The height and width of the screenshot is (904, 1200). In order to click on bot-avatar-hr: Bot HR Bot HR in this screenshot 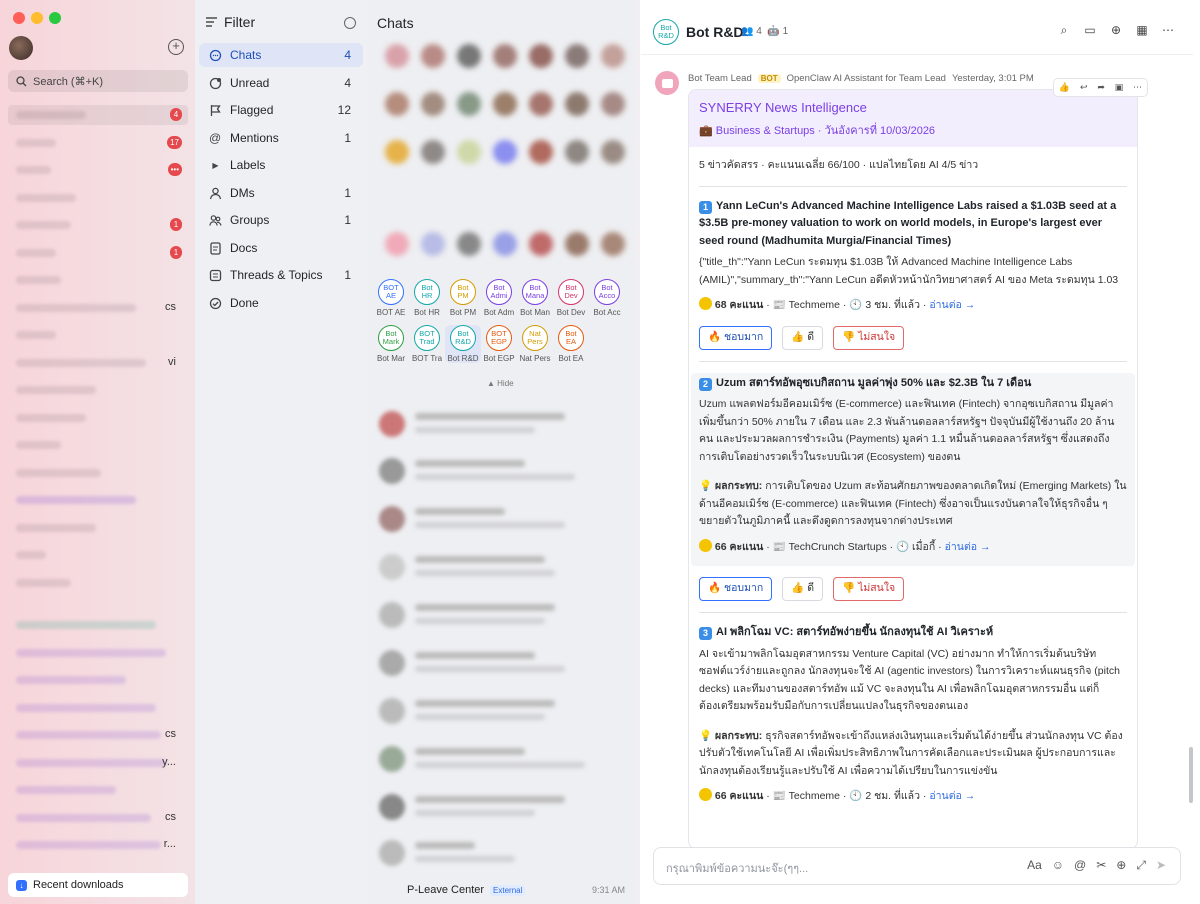, I will do `click(427, 298)`.